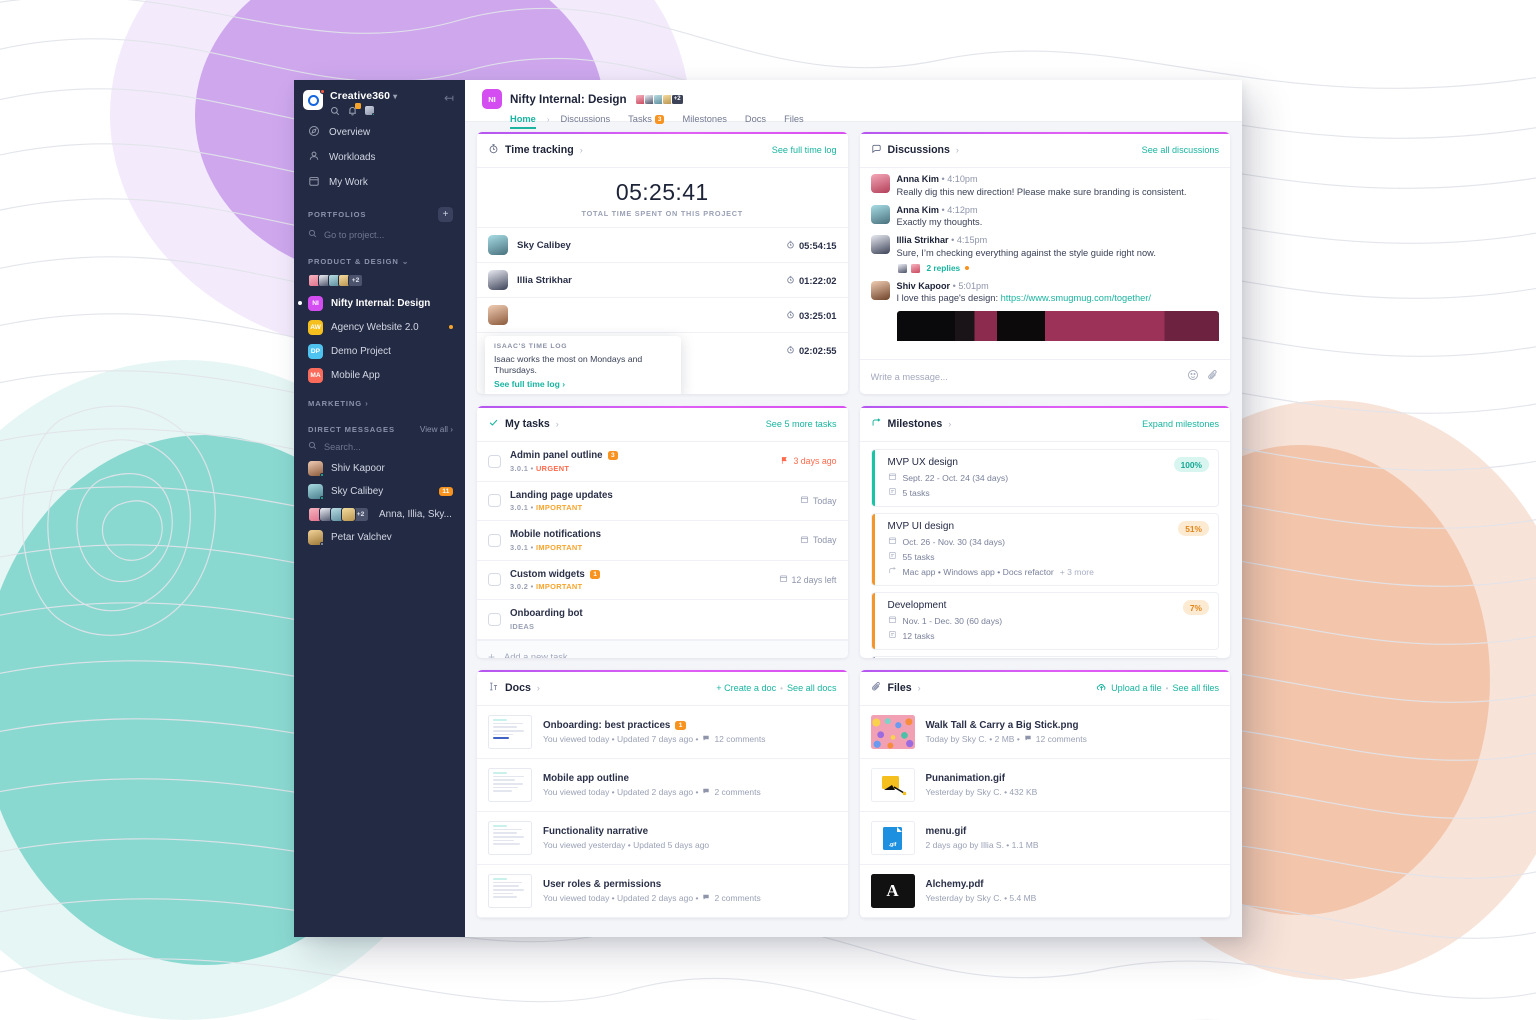 This screenshot has width=1536, height=1020. Describe the element at coordinates (1129, 688) in the screenshot. I see `upload-file-link: Upload a file` at that location.